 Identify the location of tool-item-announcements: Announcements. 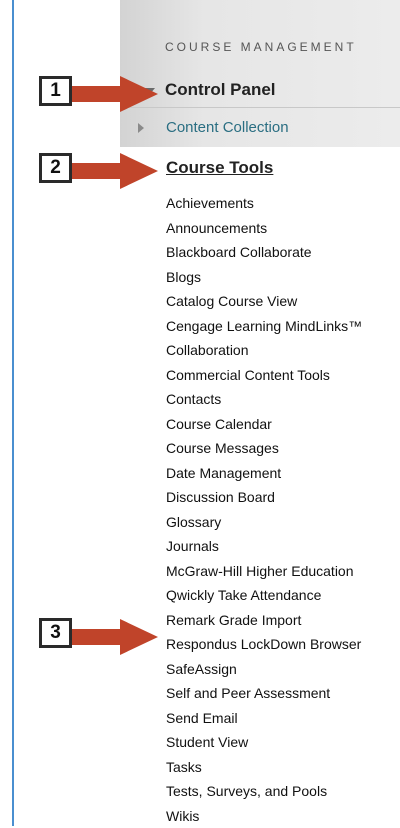
(264, 228).